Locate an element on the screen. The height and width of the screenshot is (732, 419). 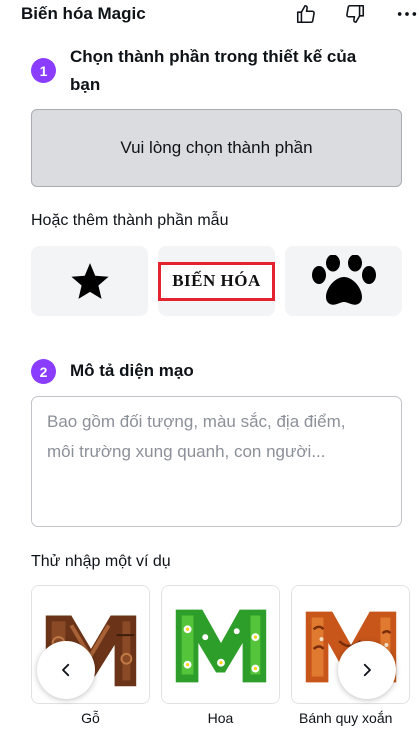
step-1-title-line1: Chọn thành phần trong thiết kế của is located at coordinates (213, 56).